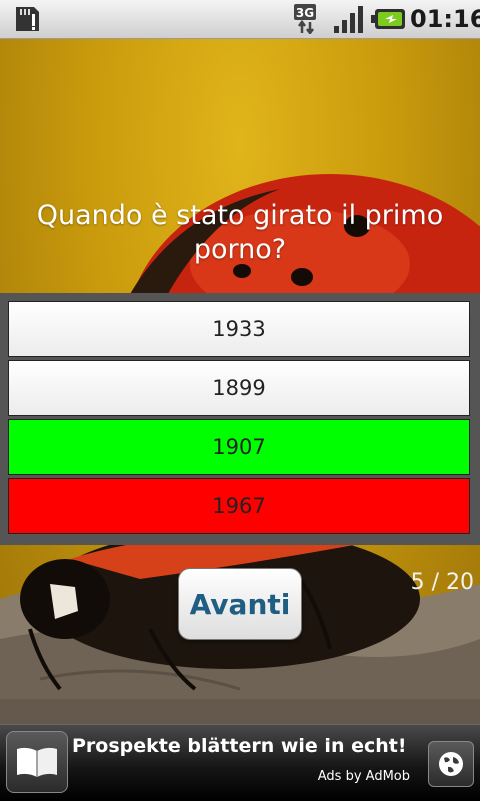  Describe the element at coordinates (239, 447) in the screenshot. I see `answer-option-3: 1907` at that location.